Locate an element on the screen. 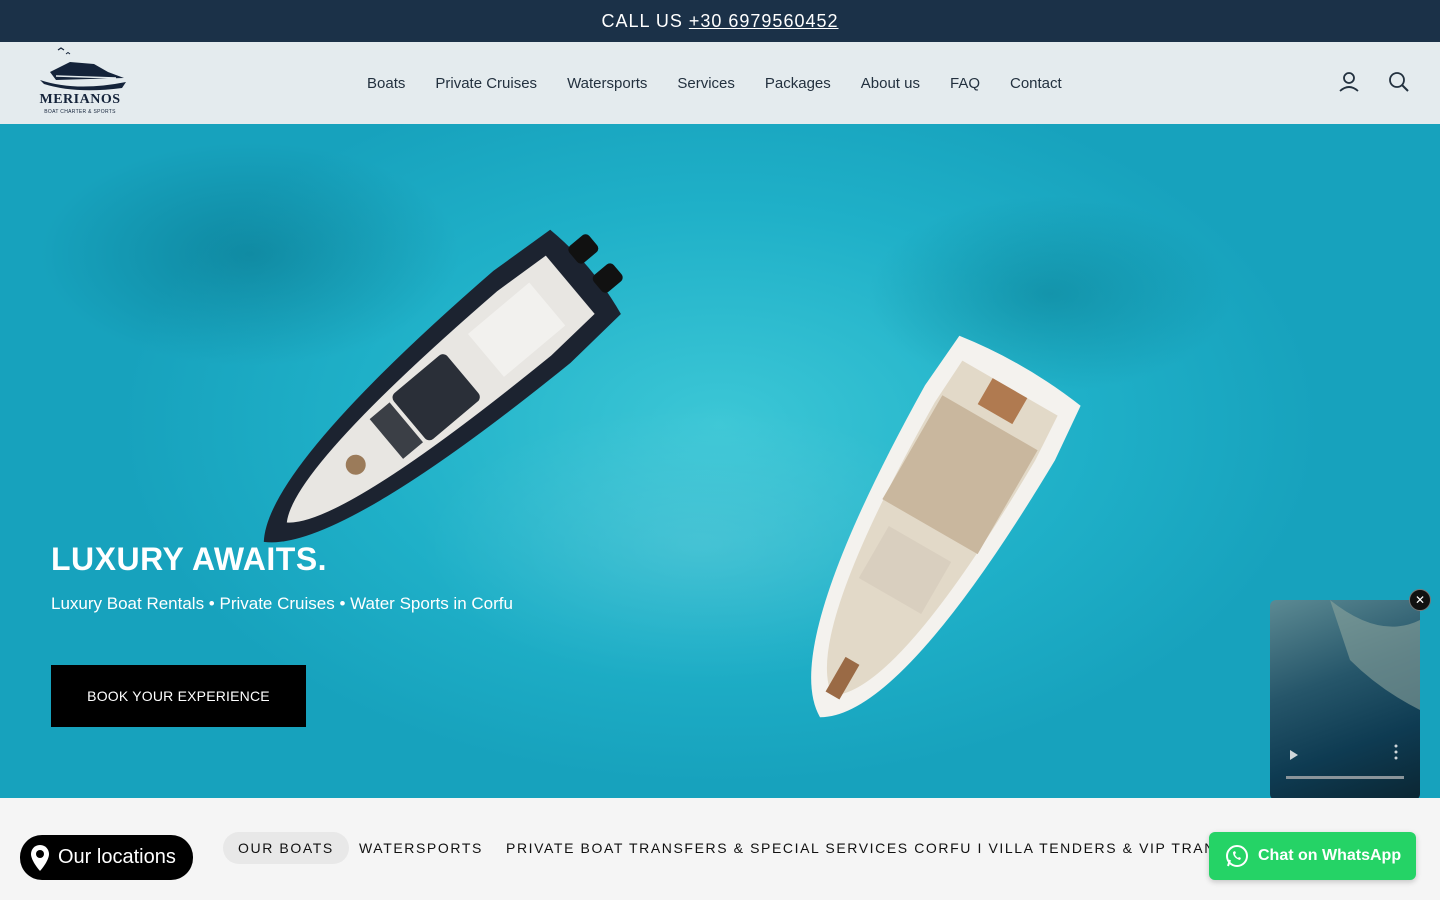 Image resolution: width=1440 pixels, height=900 pixels. nav-private-cruises: Private Cruises is located at coordinates (486, 83).